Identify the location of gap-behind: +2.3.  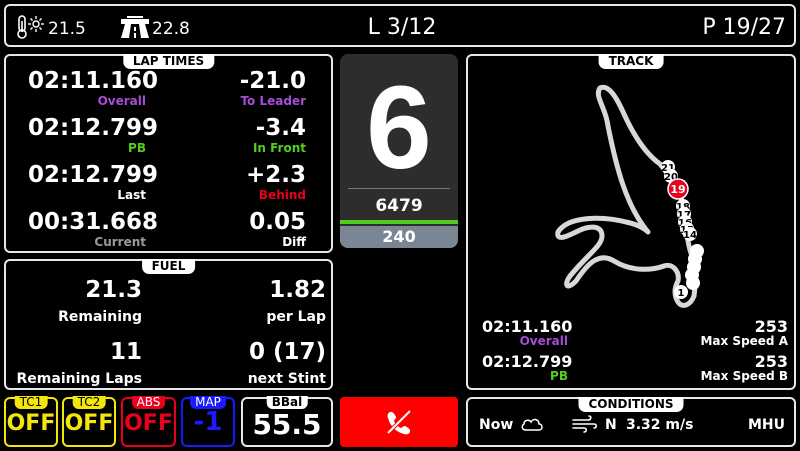
(275, 175).